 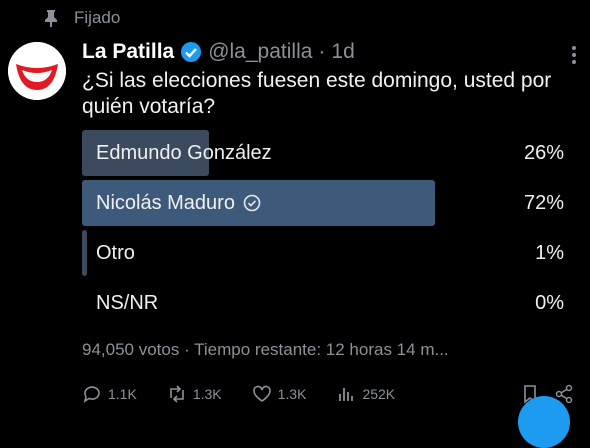 What do you see at coordinates (292, 394) in the screenshot?
I see `like-count: 1.3K` at bounding box center [292, 394].